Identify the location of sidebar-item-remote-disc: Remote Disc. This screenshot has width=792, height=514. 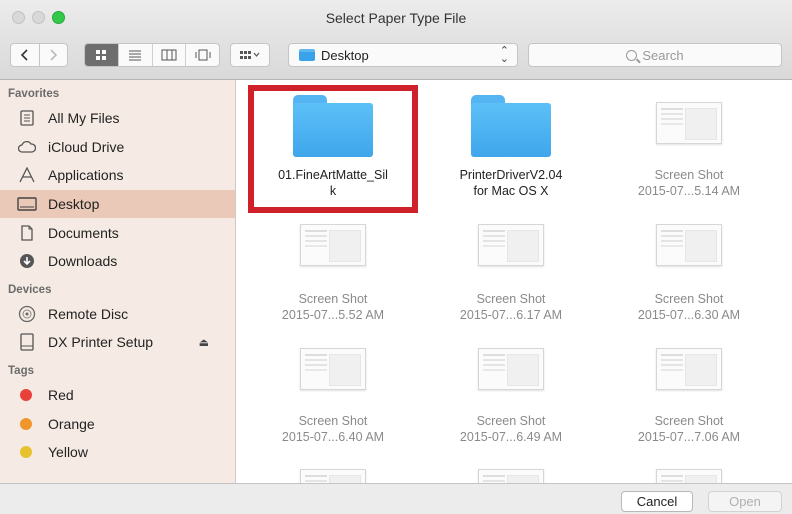
(117, 314).